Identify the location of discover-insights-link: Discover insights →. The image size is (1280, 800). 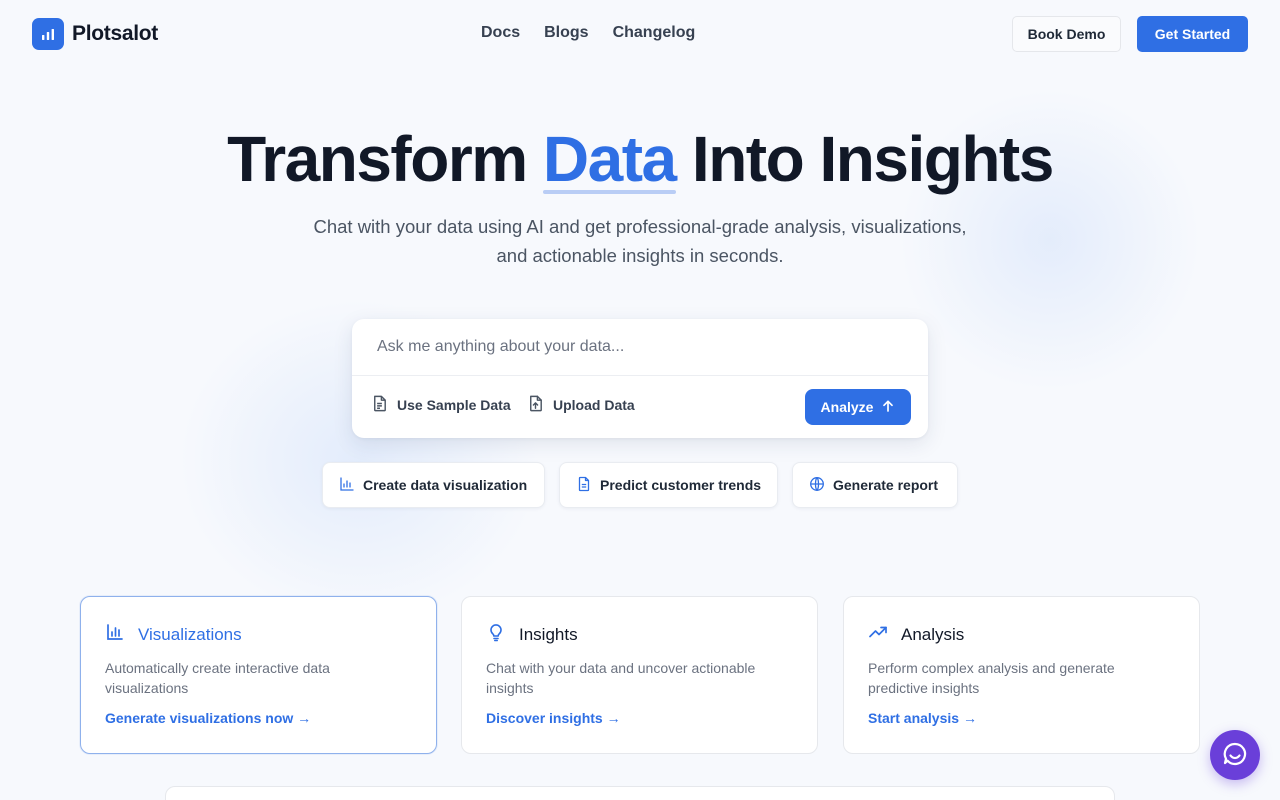
(553, 718).